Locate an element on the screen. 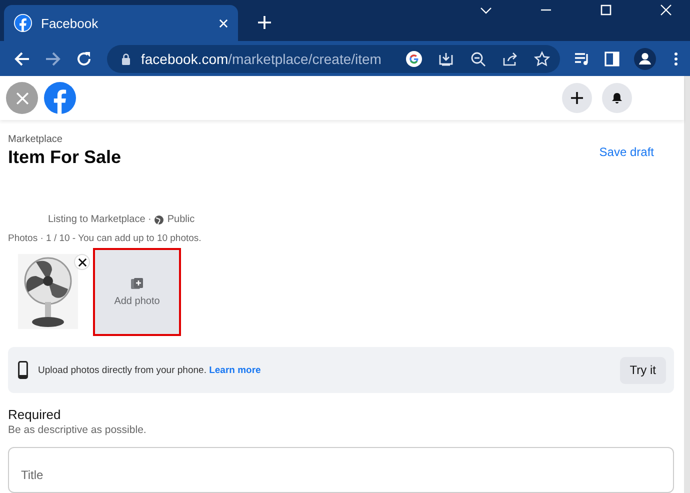 The image size is (690, 493). url-text: facebook.com/marketplace/create/item is located at coordinates (261, 58).